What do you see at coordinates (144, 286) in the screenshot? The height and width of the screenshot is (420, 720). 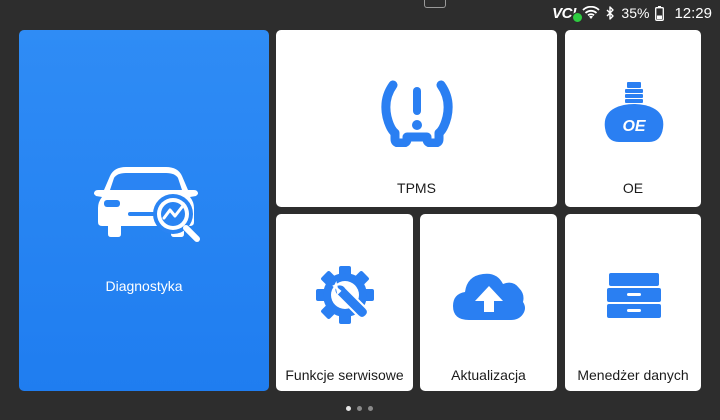 I see `tile-diagnostics-label: Diagnostyka` at bounding box center [144, 286].